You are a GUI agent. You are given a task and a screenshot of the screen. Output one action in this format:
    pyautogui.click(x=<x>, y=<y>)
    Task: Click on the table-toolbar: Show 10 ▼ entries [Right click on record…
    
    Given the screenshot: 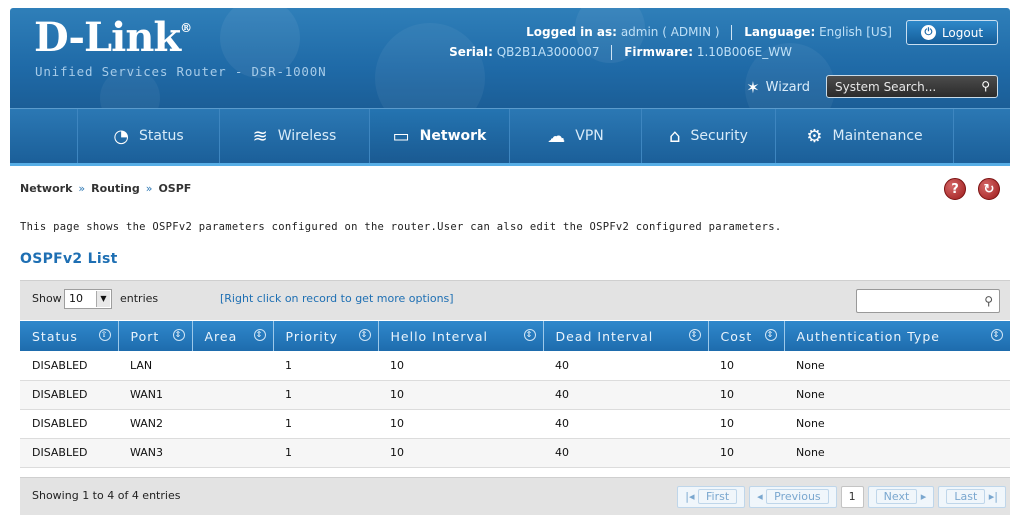 What is the action you would take?
    pyautogui.click(x=515, y=300)
    